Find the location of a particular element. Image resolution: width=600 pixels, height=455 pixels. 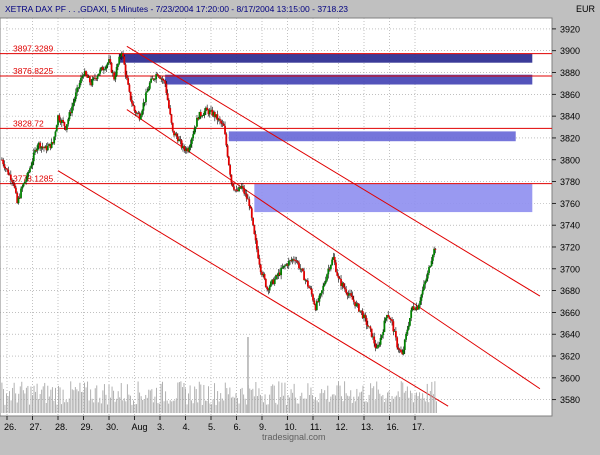

x-tick-label: 9. is located at coordinates (263, 427).